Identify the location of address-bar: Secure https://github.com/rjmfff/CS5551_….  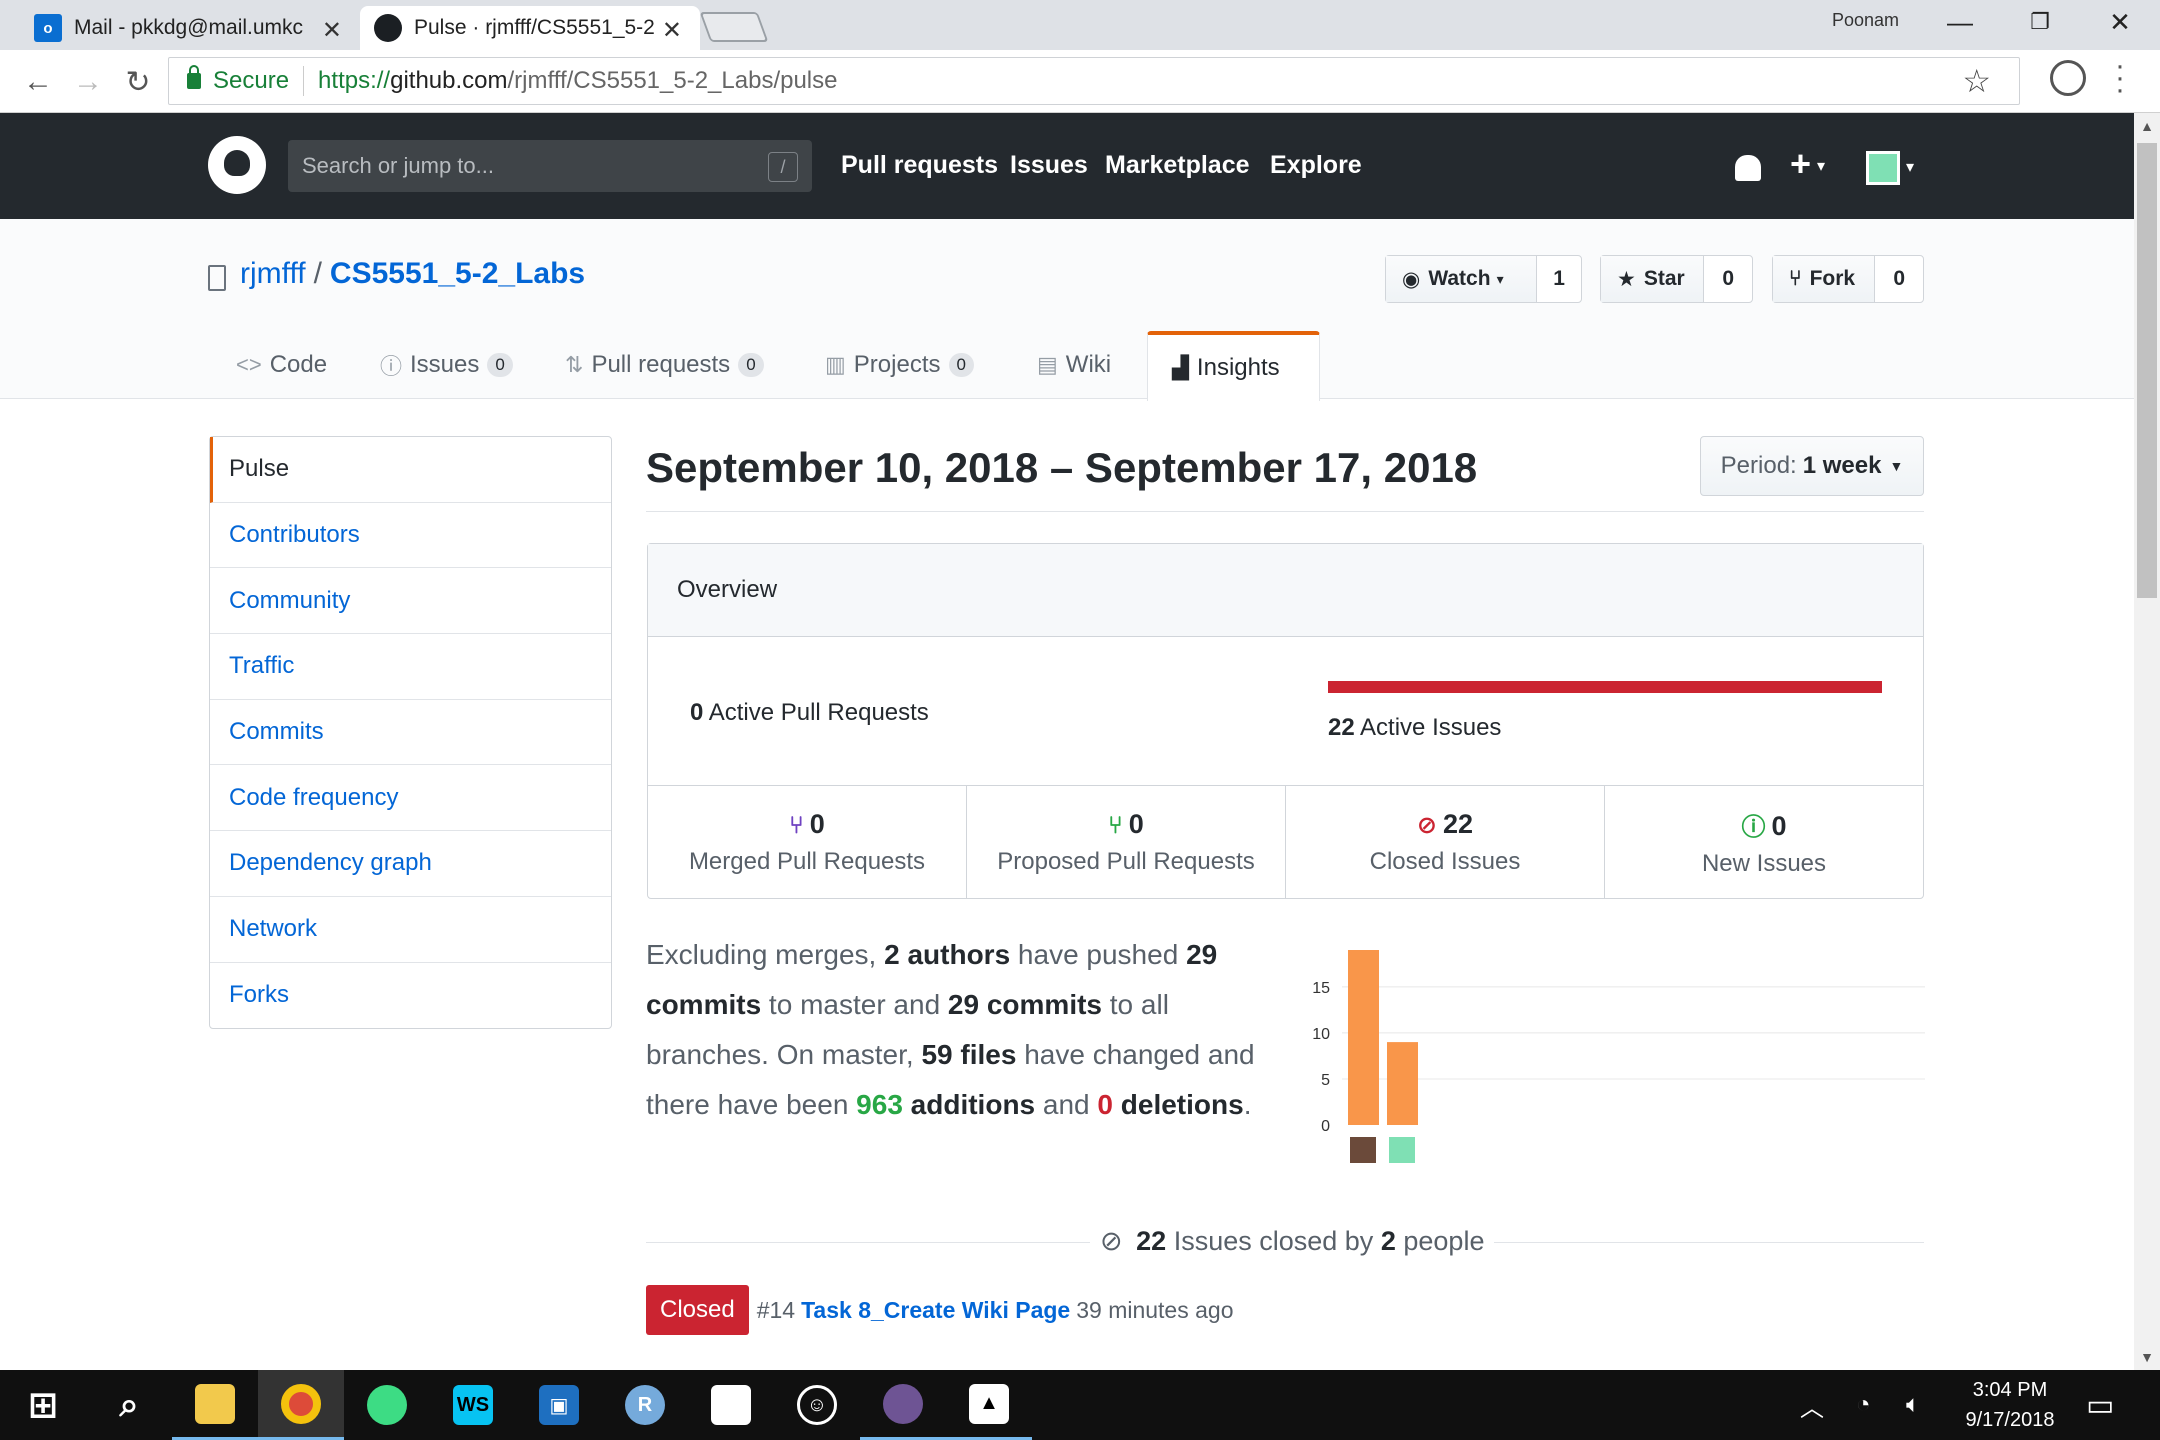
(1094, 81).